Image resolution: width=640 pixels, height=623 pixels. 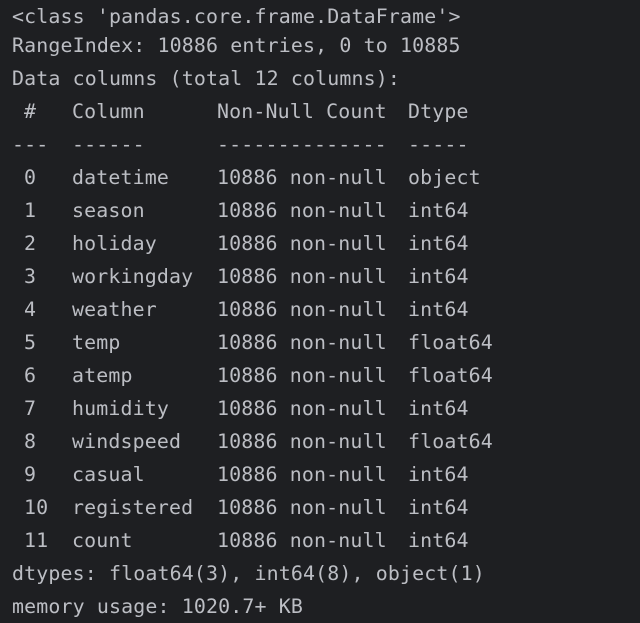 What do you see at coordinates (444, 177) in the screenshot?
I see `row-dtype: object` at bounding box center [444, 177].